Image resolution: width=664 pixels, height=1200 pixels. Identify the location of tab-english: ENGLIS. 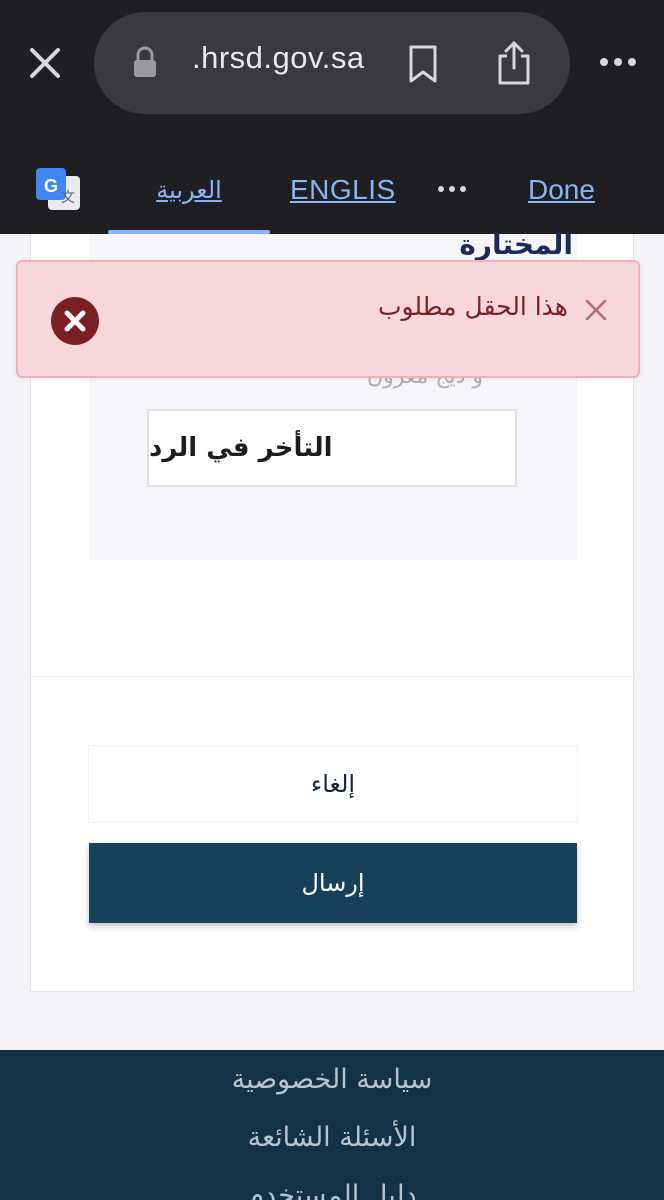
(343, 190).